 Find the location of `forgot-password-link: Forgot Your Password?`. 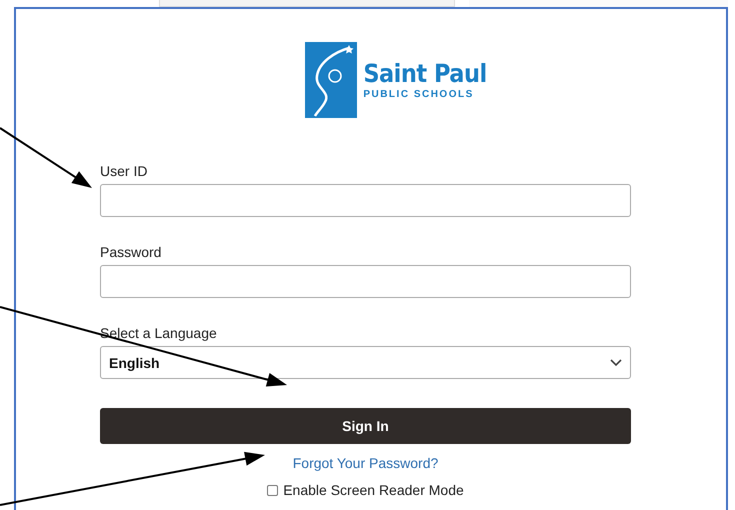

forgot-password-link: Forgot Your Password? is located at coordinates (365, 463).